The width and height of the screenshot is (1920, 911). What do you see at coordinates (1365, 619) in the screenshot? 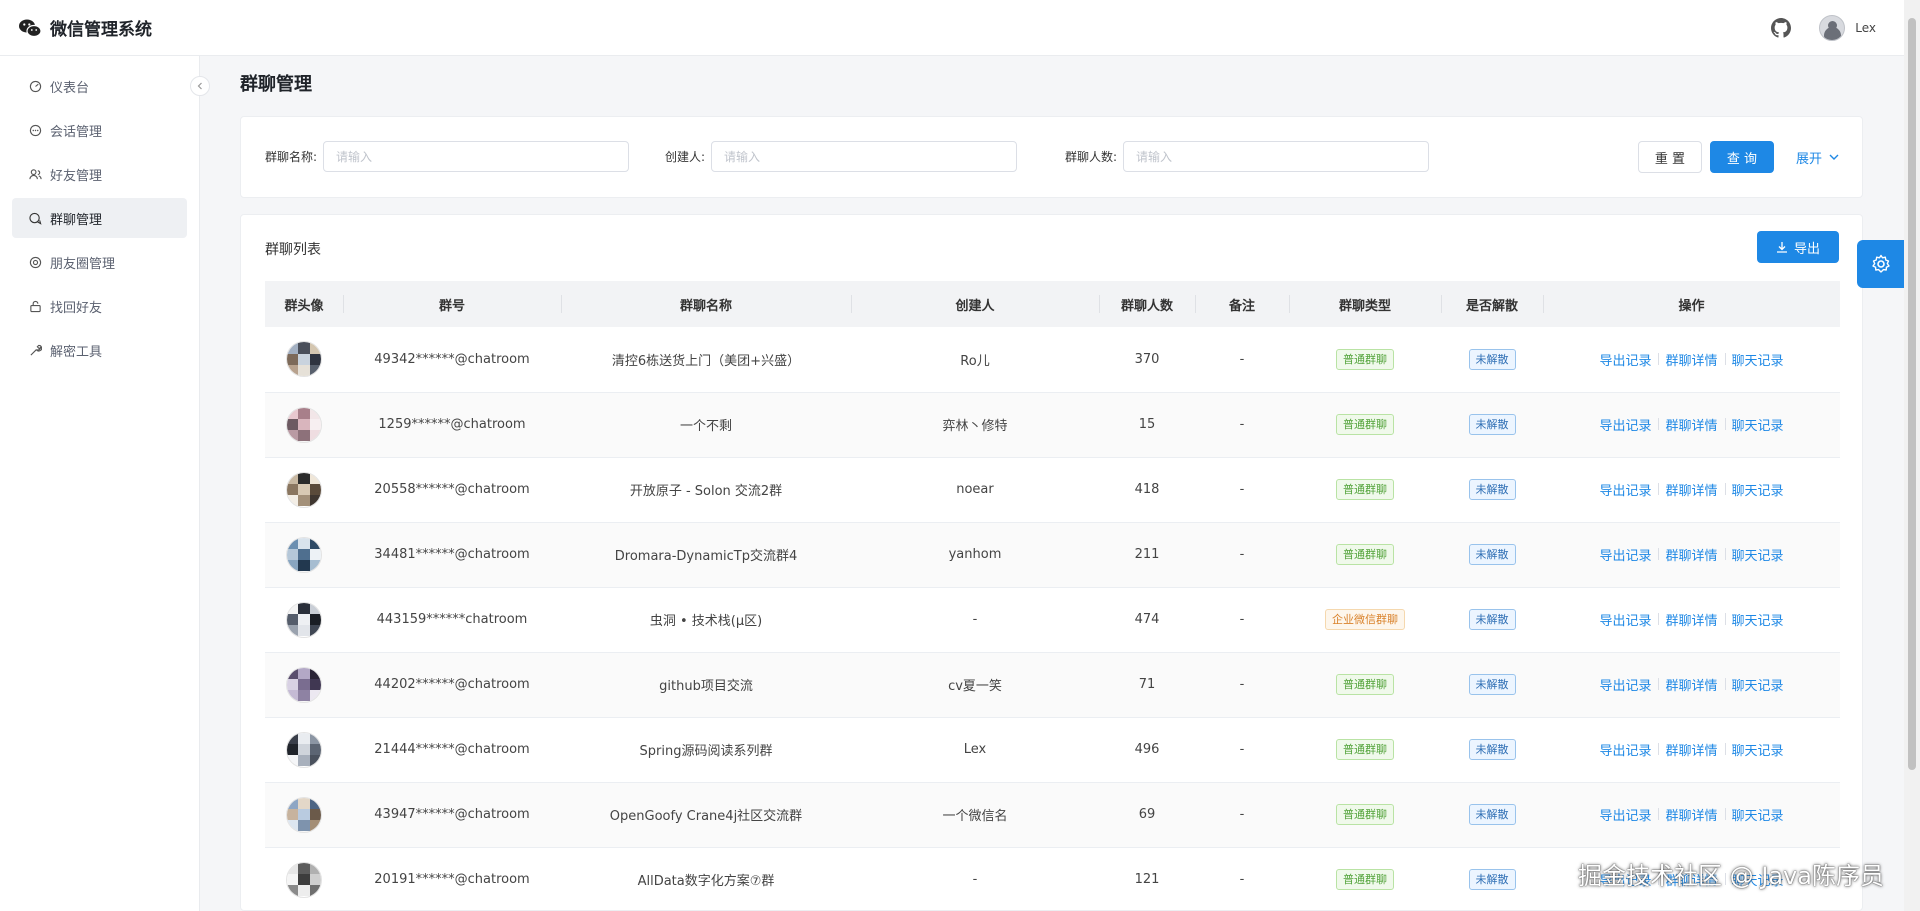
I see `group-type-tag: 企业微信群聊` at bounding box center [1365, 619].